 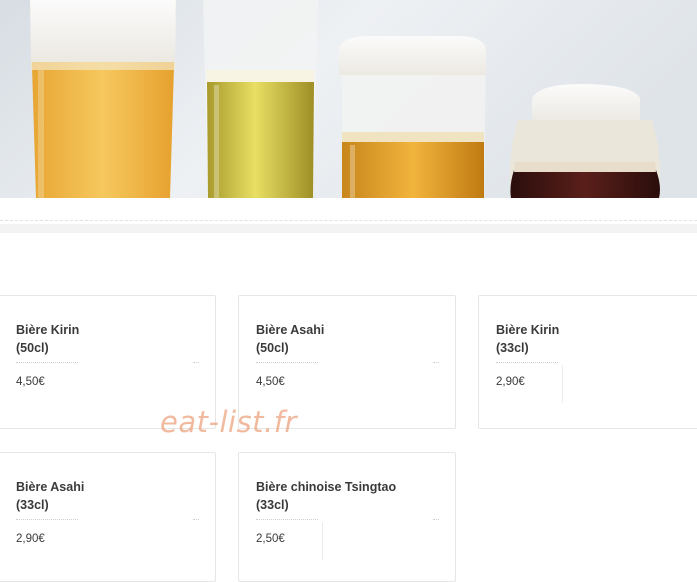 What do you see at coordinates (348, 228) in the screenshot?
I see `section-band` at bounding box center [348, 228].